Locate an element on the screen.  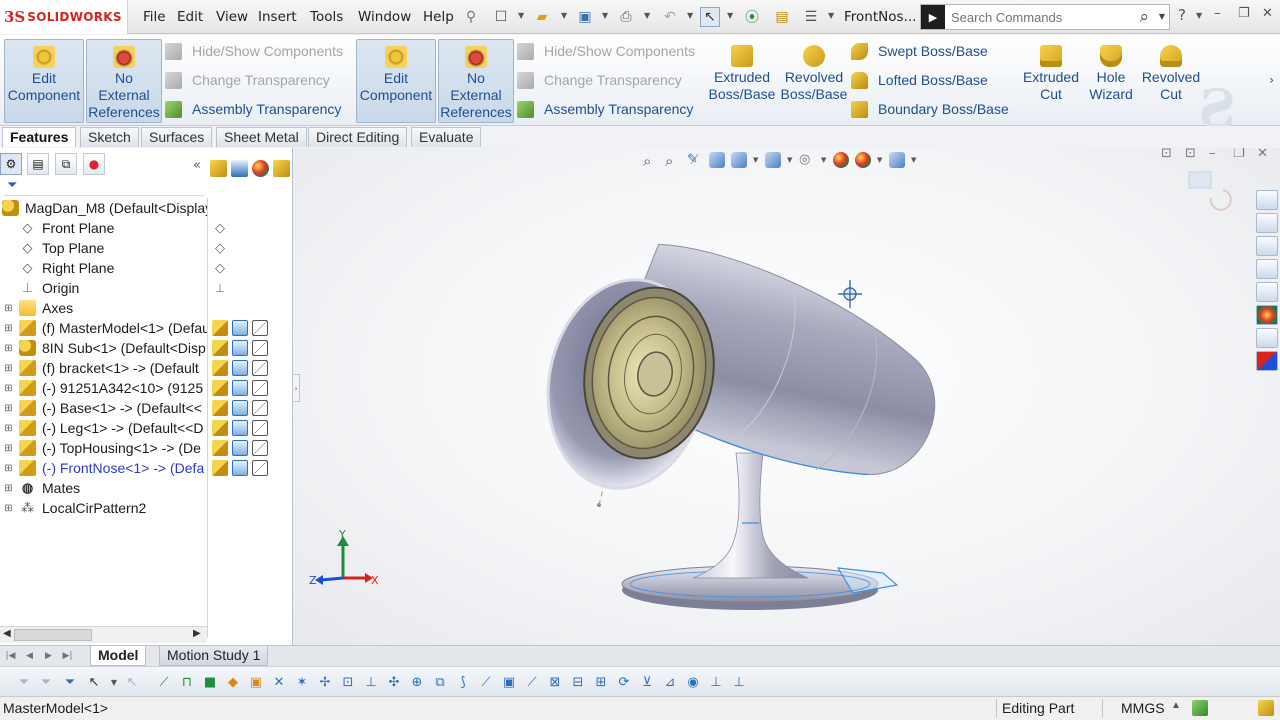
help-icon: ? is located at coordinates (1182, 15).